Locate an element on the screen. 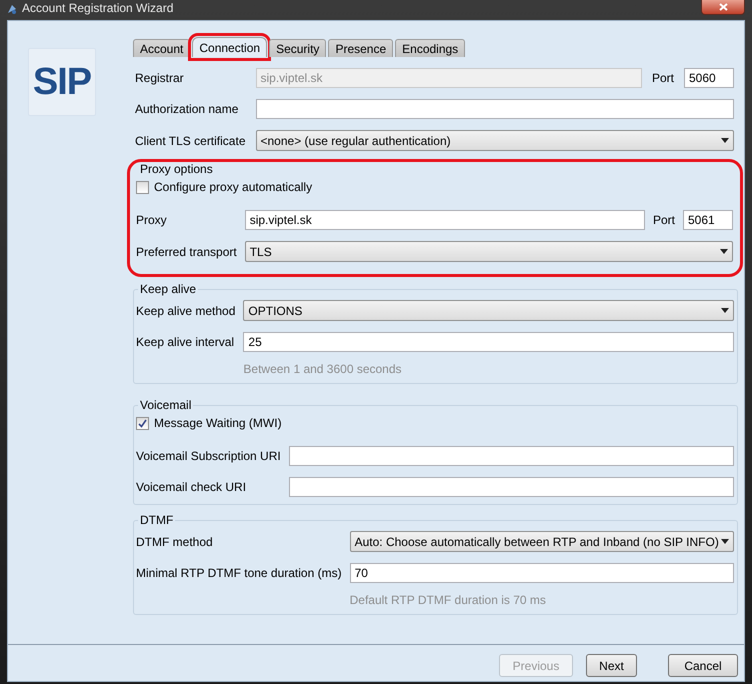 This screenshot has width=752, height=684. checkbox-label: Message Waiting (MWI) is located at coordinates (218, 423).